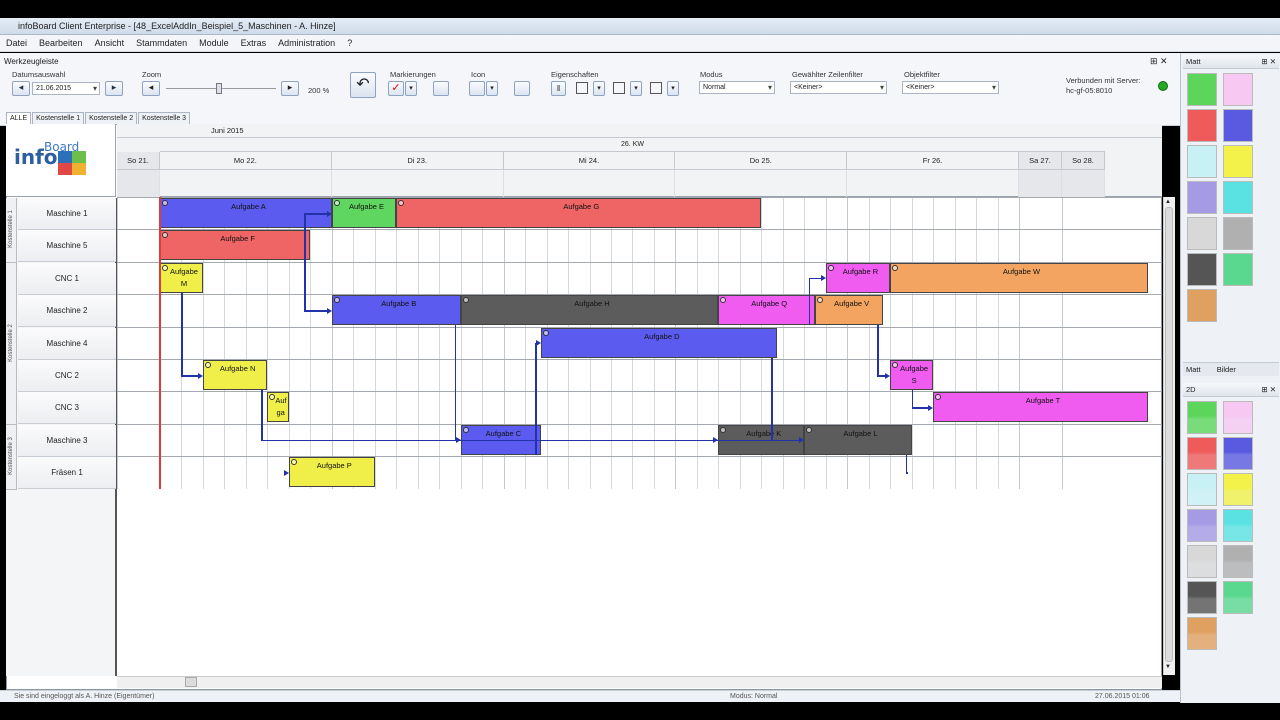 The image size is (1280, 720). I want to click on task-bar: Aufgabe S, so click(912, 375).